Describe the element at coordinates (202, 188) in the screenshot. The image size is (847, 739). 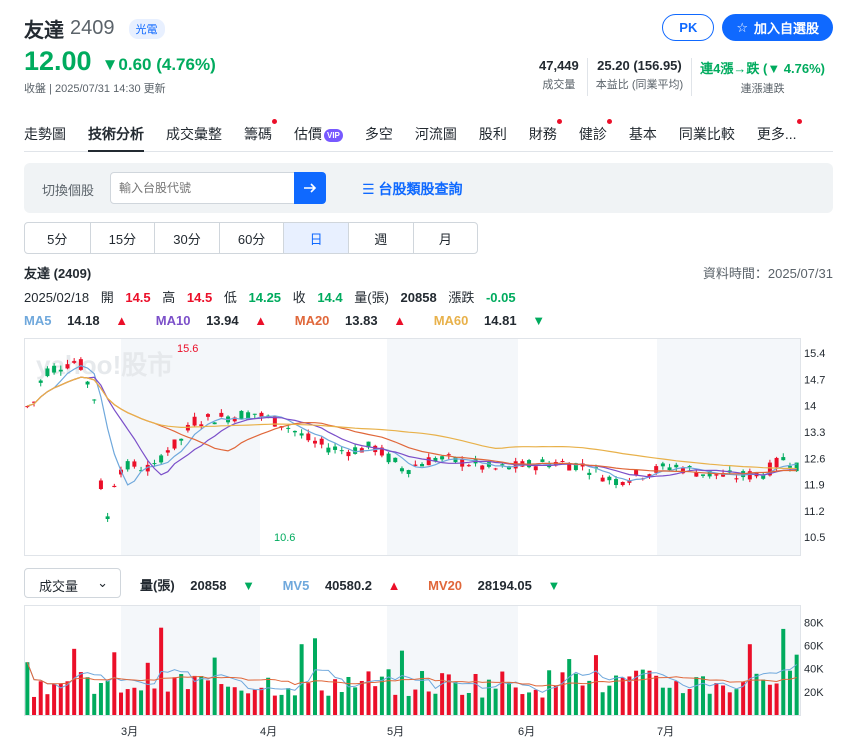
I see `stock-search-input` at that location.